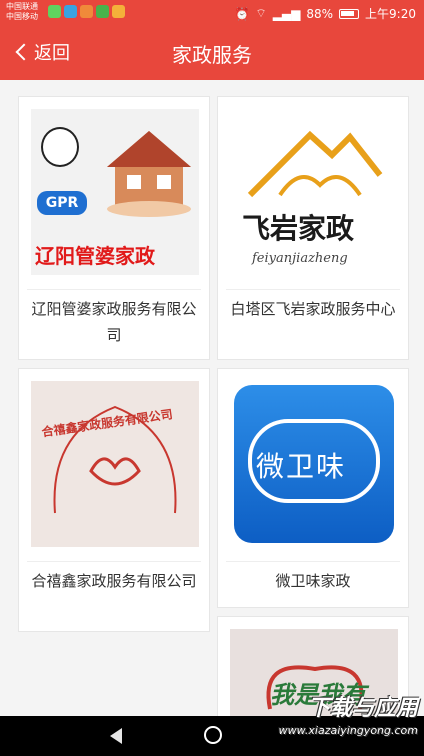  Describe the element at coordinates (313, 305) in the screenshot. I see `service-name: 白塔区飞岩家政服务中心` at that location.